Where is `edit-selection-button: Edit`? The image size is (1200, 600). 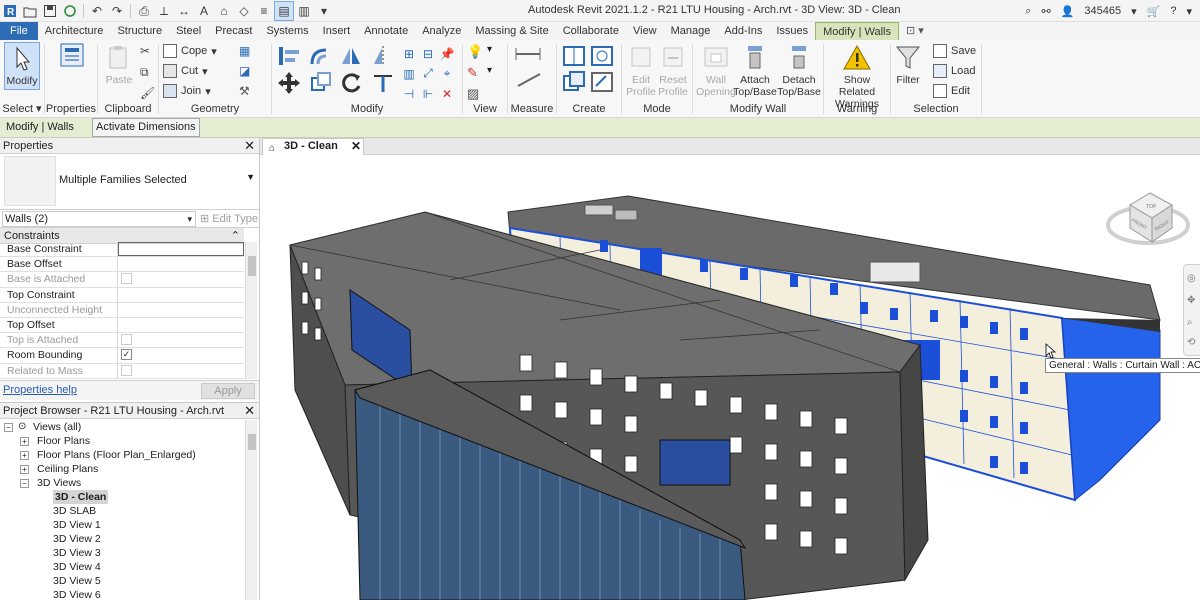
edit-selection-button: Edit is located at coordinates (951, 91).